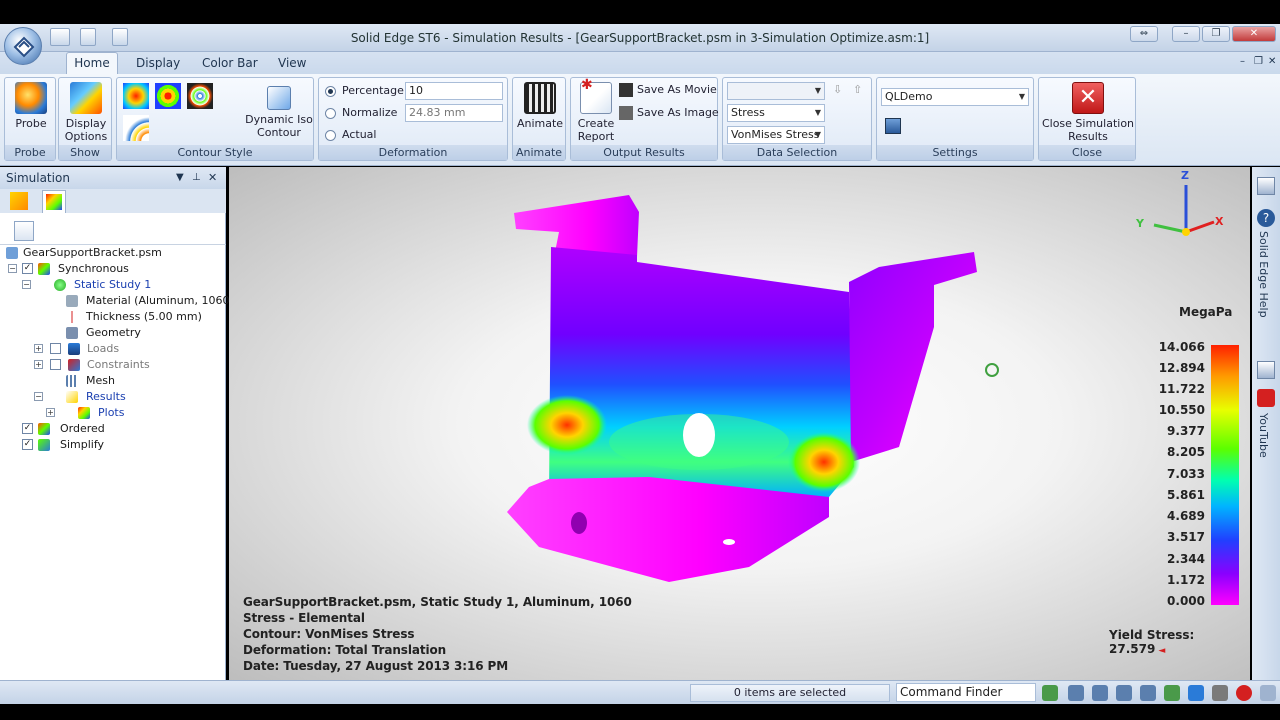 The image size is (1280, 720). Describe the element at coordinates (292, 63) in the screenshot. I see `tab-view: View` at that location.